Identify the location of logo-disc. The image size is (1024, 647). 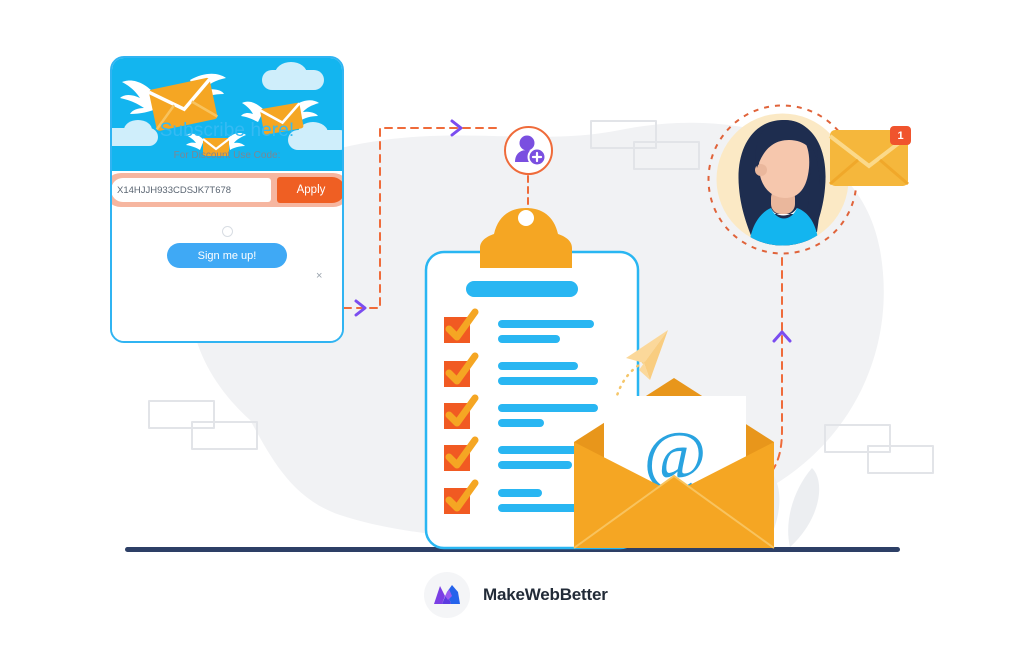
(447, 595).